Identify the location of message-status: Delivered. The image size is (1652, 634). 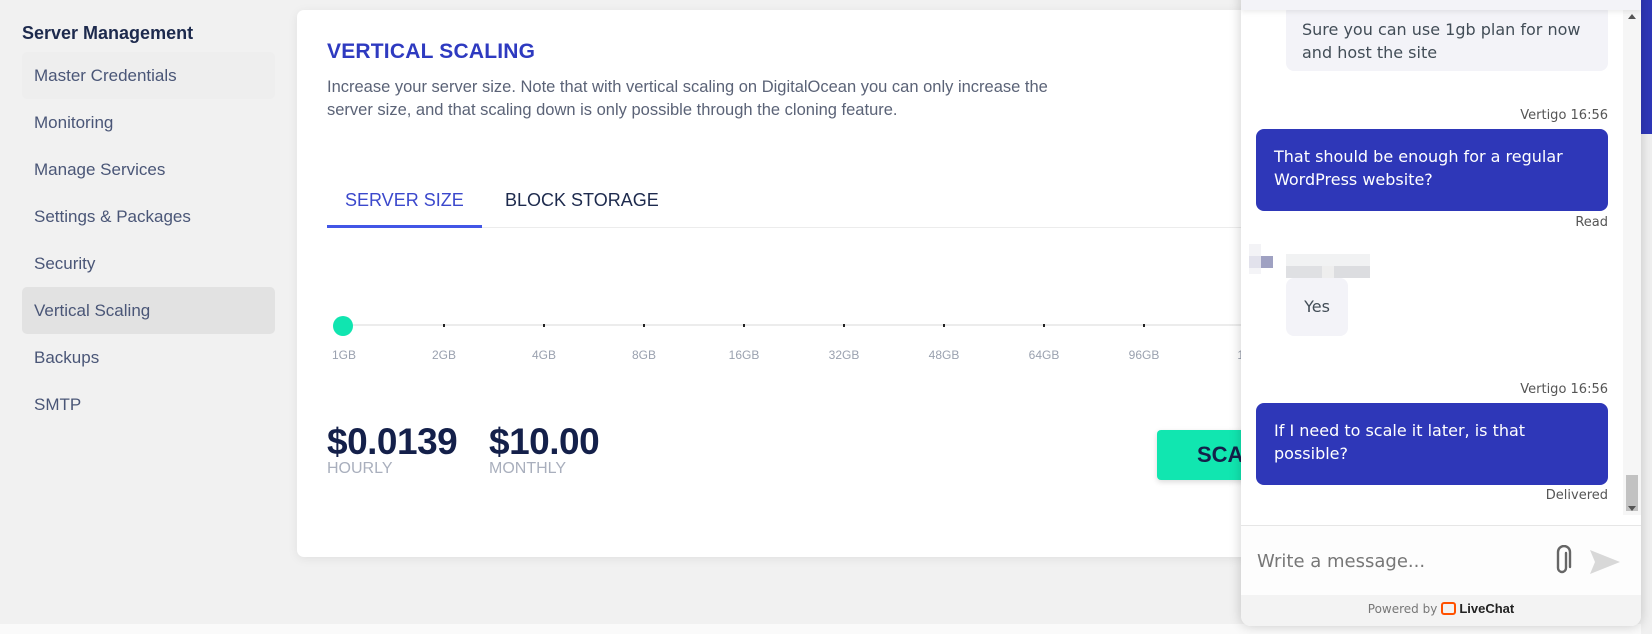
(1576, 495).